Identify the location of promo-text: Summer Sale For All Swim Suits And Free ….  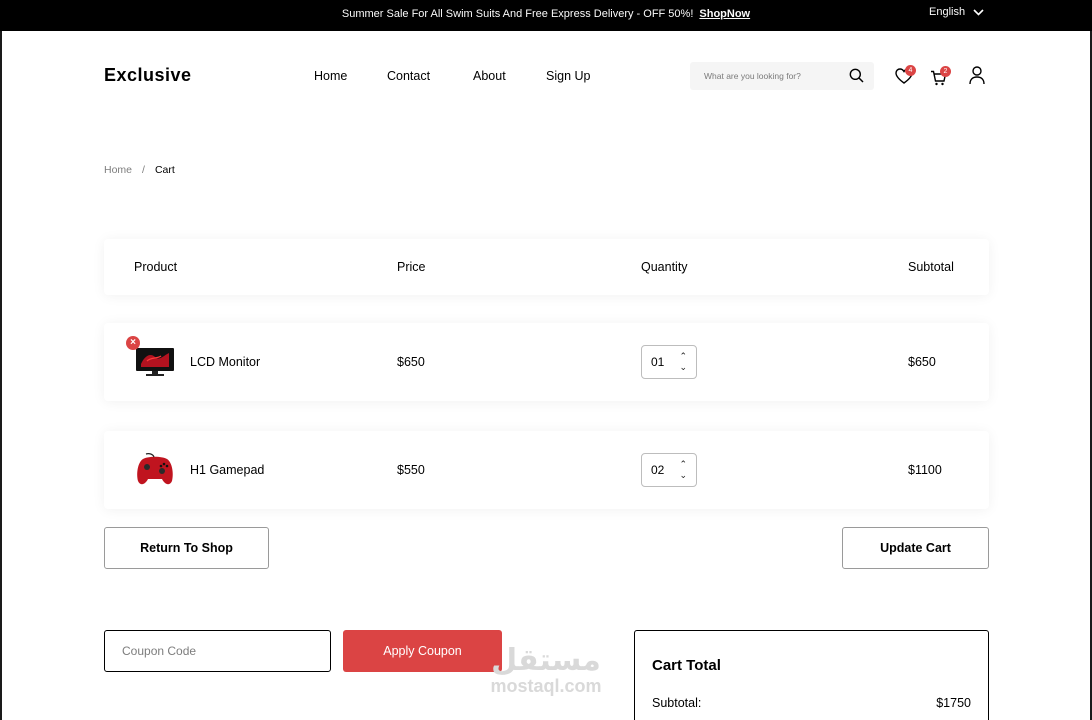
(517, 14).